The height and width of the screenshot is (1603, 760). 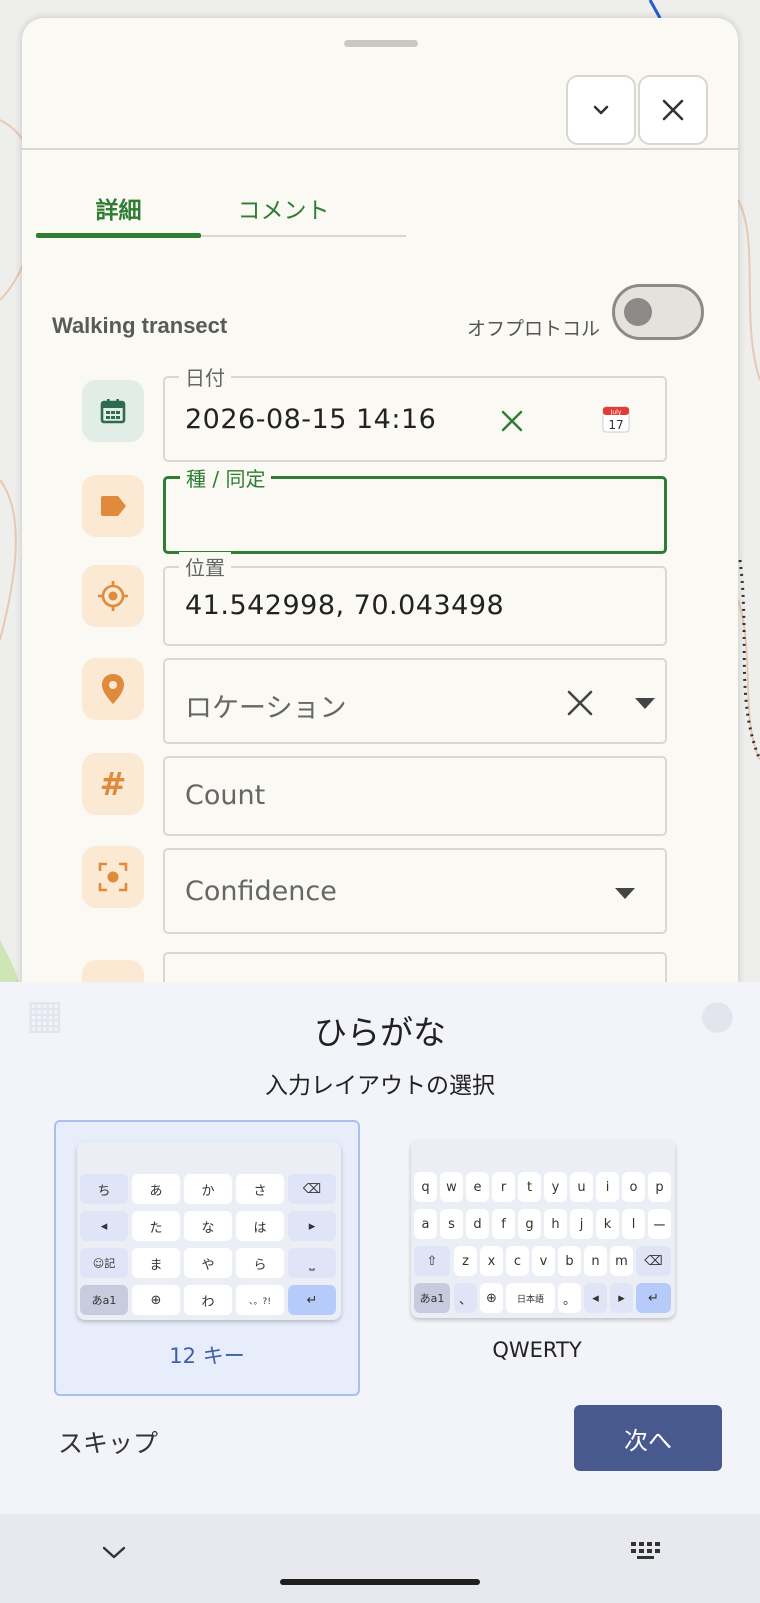 What do you see at coordinates (226, 477) in the screenshot?
I see `species-label: 種 / 同定` at bounding box center [226, 477].